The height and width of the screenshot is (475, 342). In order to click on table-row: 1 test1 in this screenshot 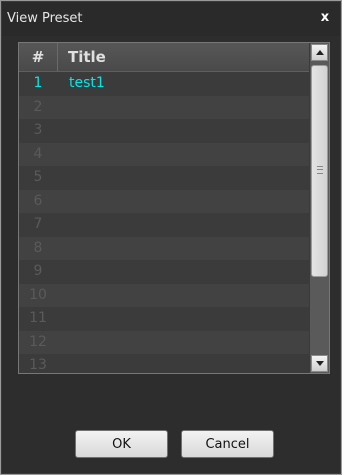, I will do `click(164, 84)`.